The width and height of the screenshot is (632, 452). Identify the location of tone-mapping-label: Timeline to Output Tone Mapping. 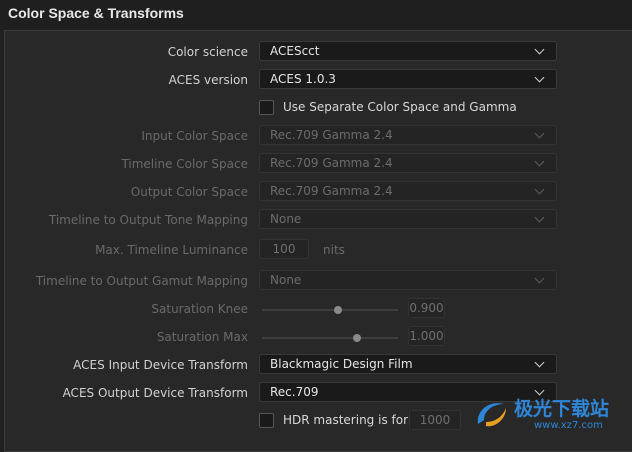
(148, 220).